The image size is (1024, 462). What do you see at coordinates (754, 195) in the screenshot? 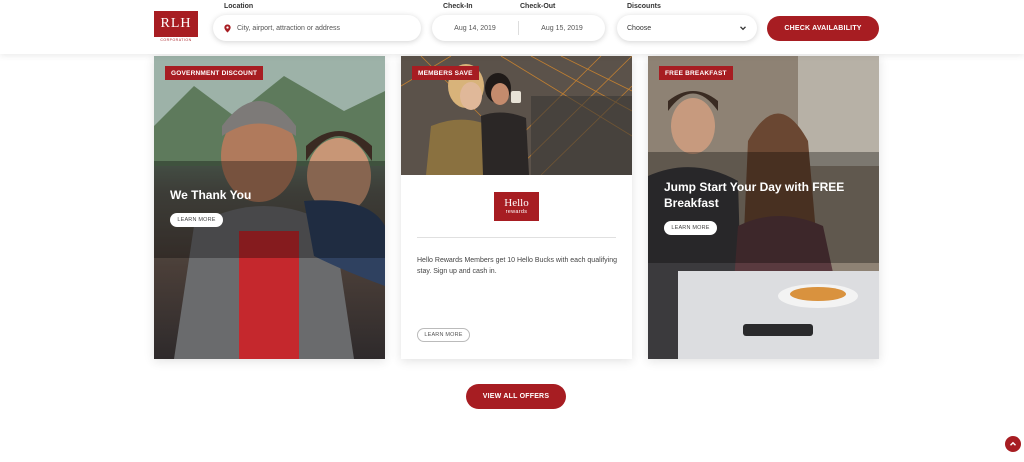
I see `card-title: Jump Start Your Day with FREE Breakfast` at bounding box center [754, 195].